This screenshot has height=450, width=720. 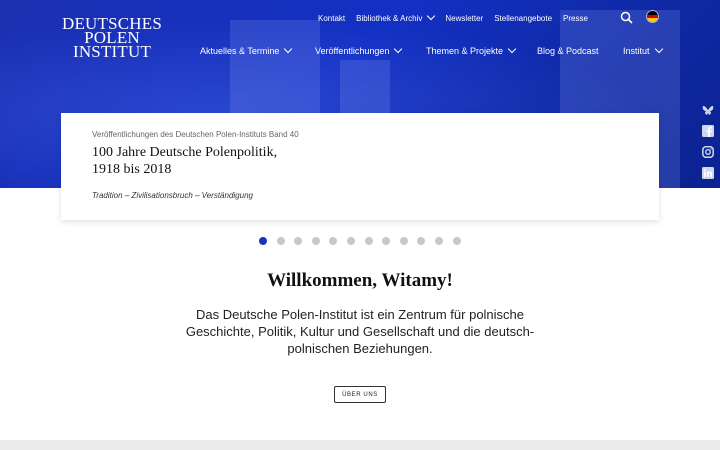 I want to click on top-nav-bibliothek: Bibliothek & Archiv, so click(x=396, y=17).